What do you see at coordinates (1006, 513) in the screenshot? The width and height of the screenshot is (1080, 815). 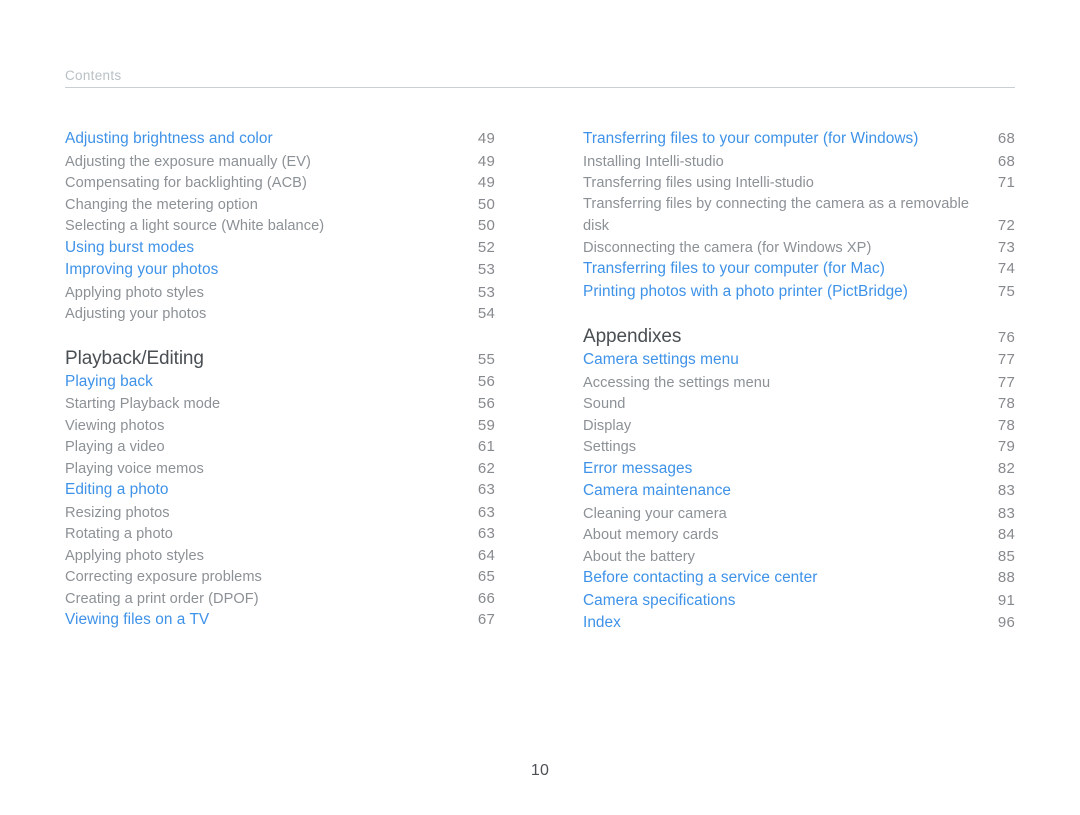 I see `toc-entry-page-number: 83` at bounding box center [1006, 513].